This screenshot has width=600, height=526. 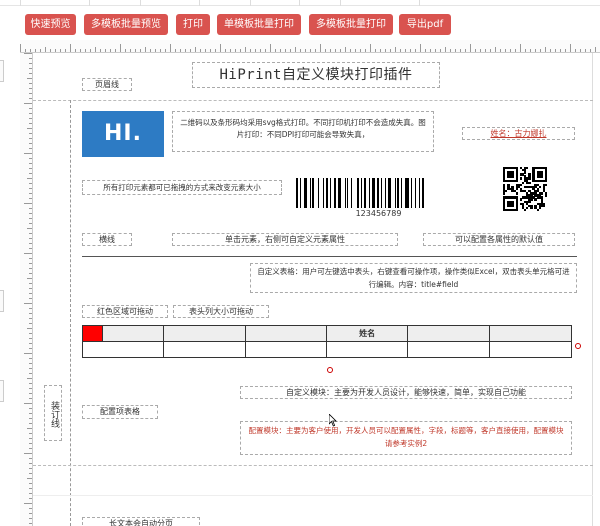 What do you see at coordinates (107, 239) in the screenshot?
I see `hline-label: 横线` at bounding box center [107, 239].